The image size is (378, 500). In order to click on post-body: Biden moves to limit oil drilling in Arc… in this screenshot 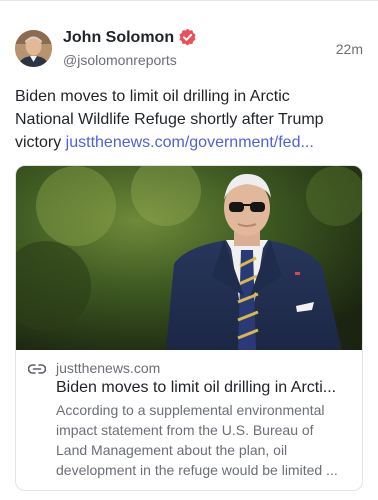, I will do `click(190, 119)`.